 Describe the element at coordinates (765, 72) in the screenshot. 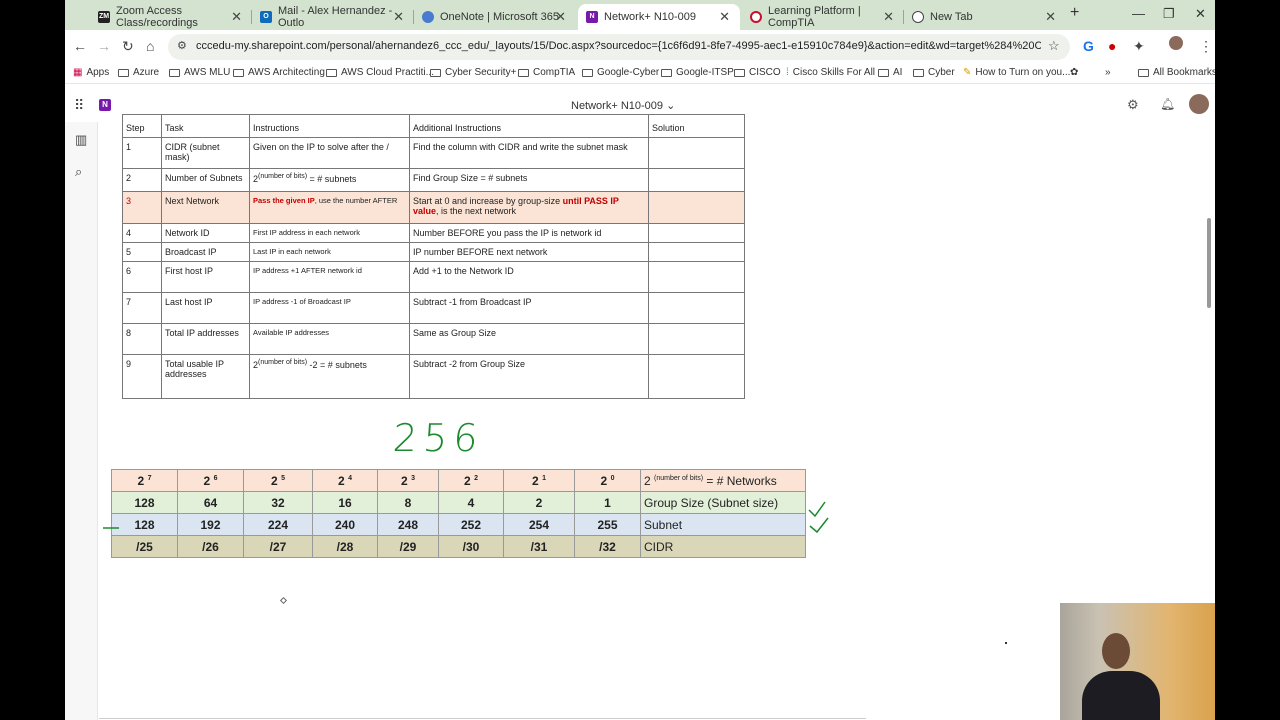

I see `bookmark-label: CISCO` at that location.